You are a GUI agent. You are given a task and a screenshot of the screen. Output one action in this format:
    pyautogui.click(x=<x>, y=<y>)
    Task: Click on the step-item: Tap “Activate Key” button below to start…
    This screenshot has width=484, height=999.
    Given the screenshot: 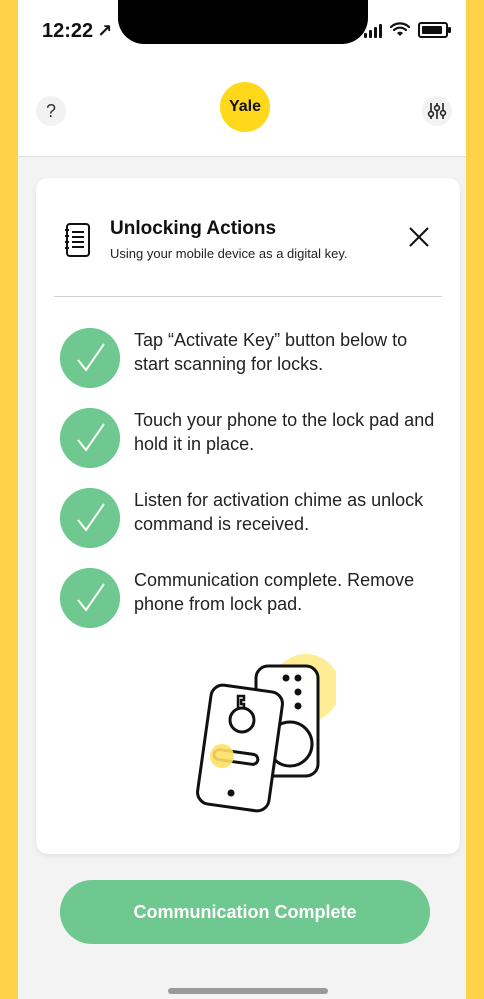 What is the action you would take?
    pyautogui.click(x=255, y=368)
    